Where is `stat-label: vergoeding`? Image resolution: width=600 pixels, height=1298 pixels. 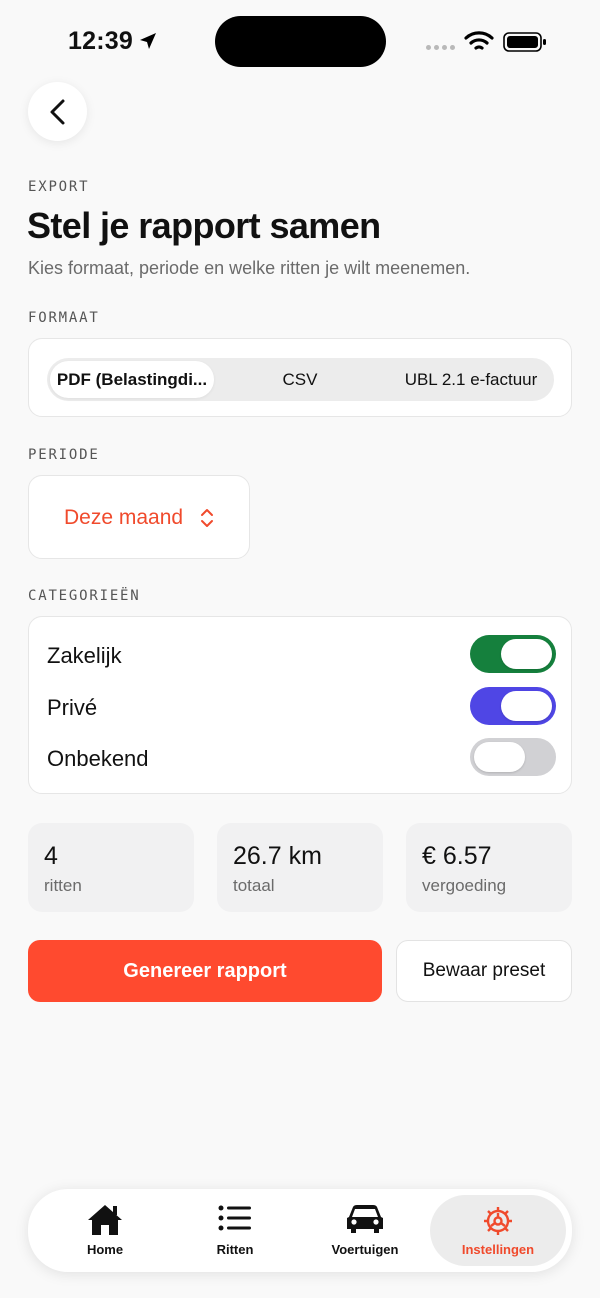 stat-label: vergoeding is located at coordinates (464, 885).